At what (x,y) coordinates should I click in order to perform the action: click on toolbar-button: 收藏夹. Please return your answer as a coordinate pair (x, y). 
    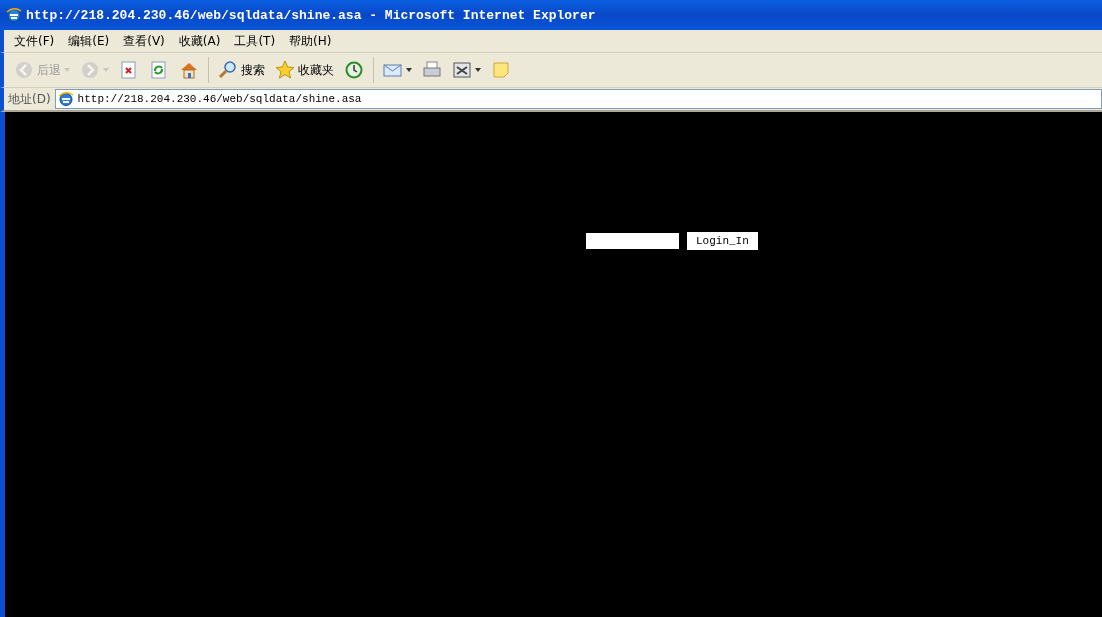
    Looking at the image, I should click on (304, 70).